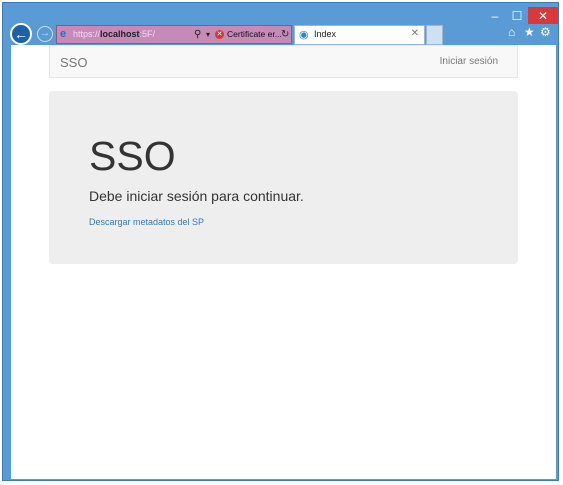 The width and height of the screenshot is (563, 485). What do you see at coordinates (73, 62) in the screenshot?
I see `navbar-brand: SSO` at bounding box center [73, 62].